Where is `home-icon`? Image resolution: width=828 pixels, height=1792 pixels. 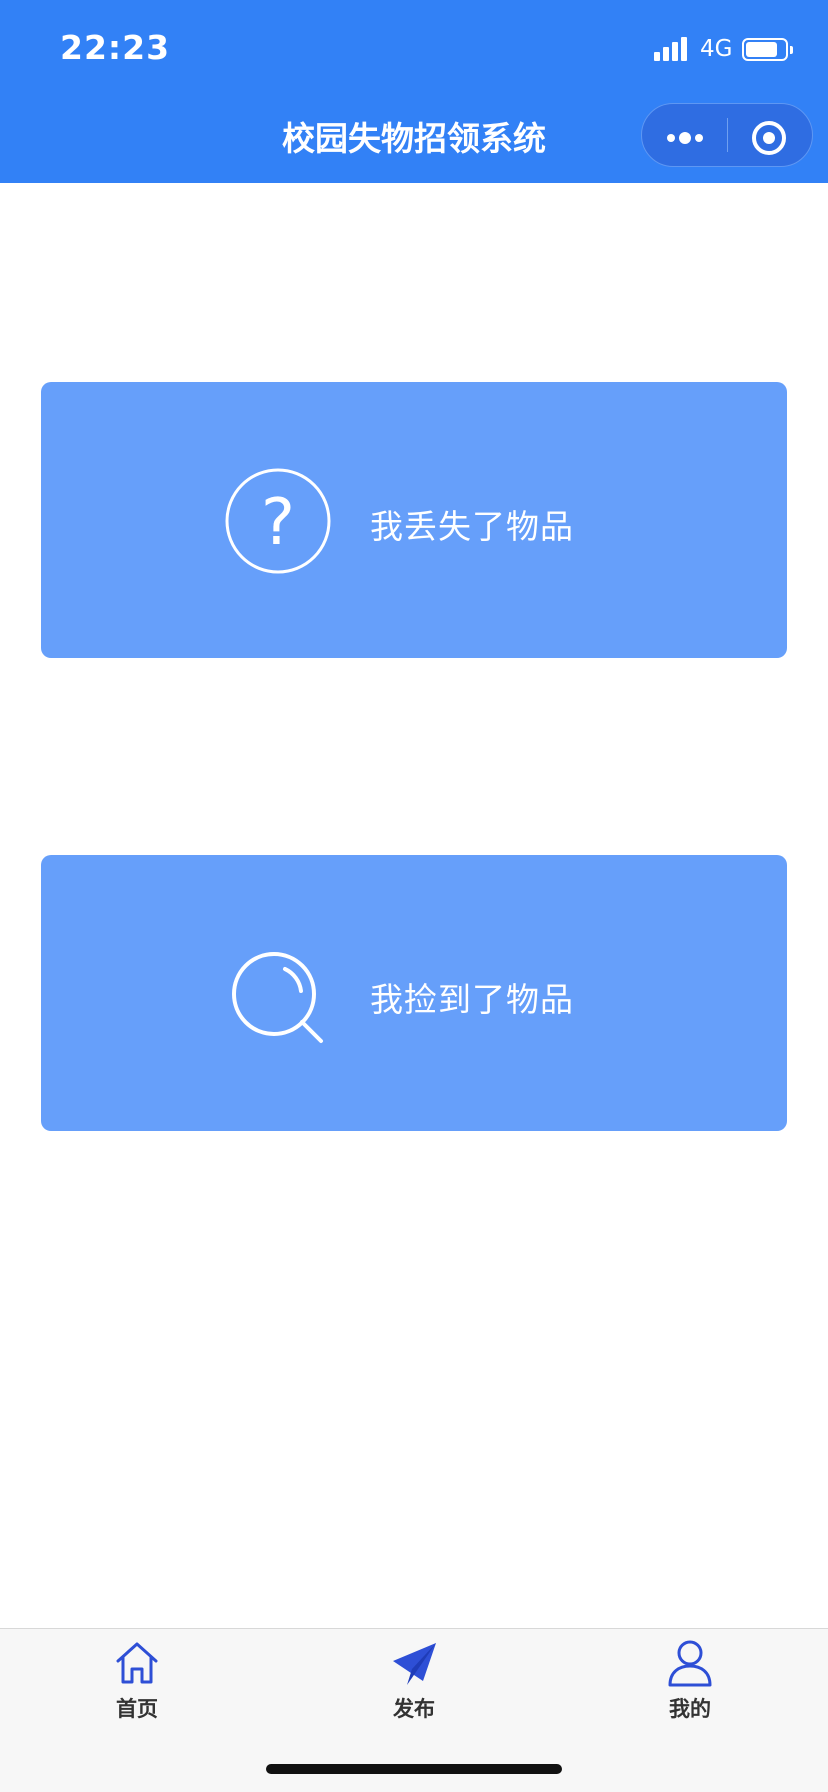 home-icon is located at coordinates (137, 1663).